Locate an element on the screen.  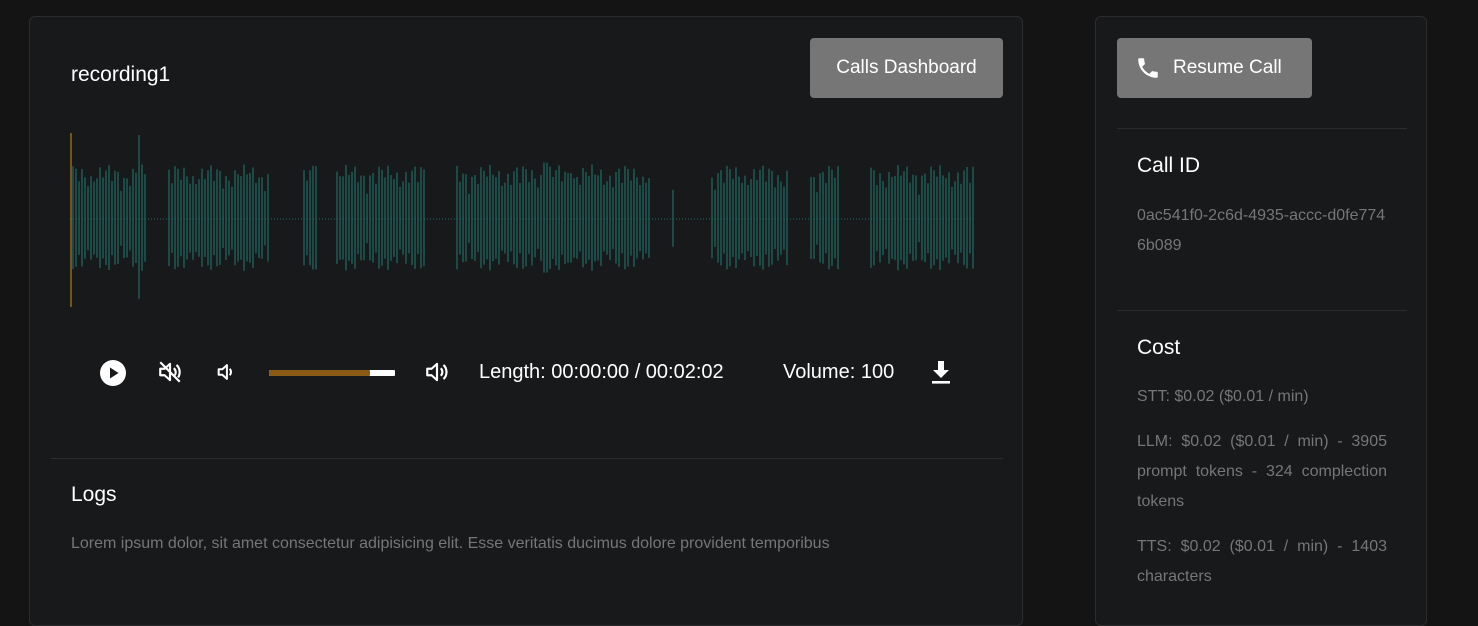
length-readout: Length: 00:00:00 / 00:02:02 is located at coordinates (601, 372).